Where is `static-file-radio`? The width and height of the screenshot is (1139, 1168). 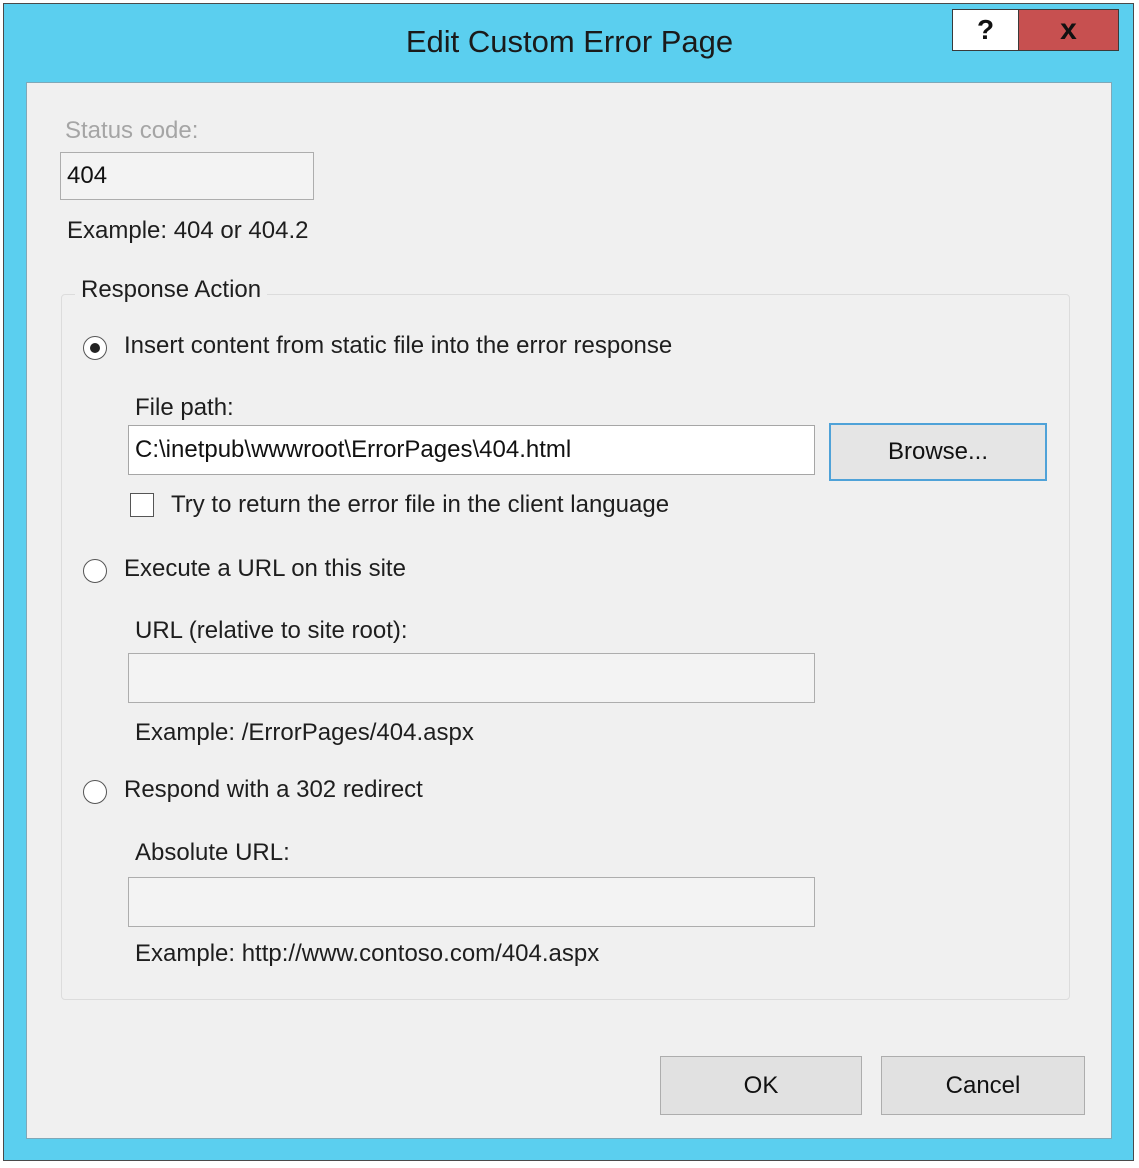
static-file-radio is located at coordinates (95, 348).